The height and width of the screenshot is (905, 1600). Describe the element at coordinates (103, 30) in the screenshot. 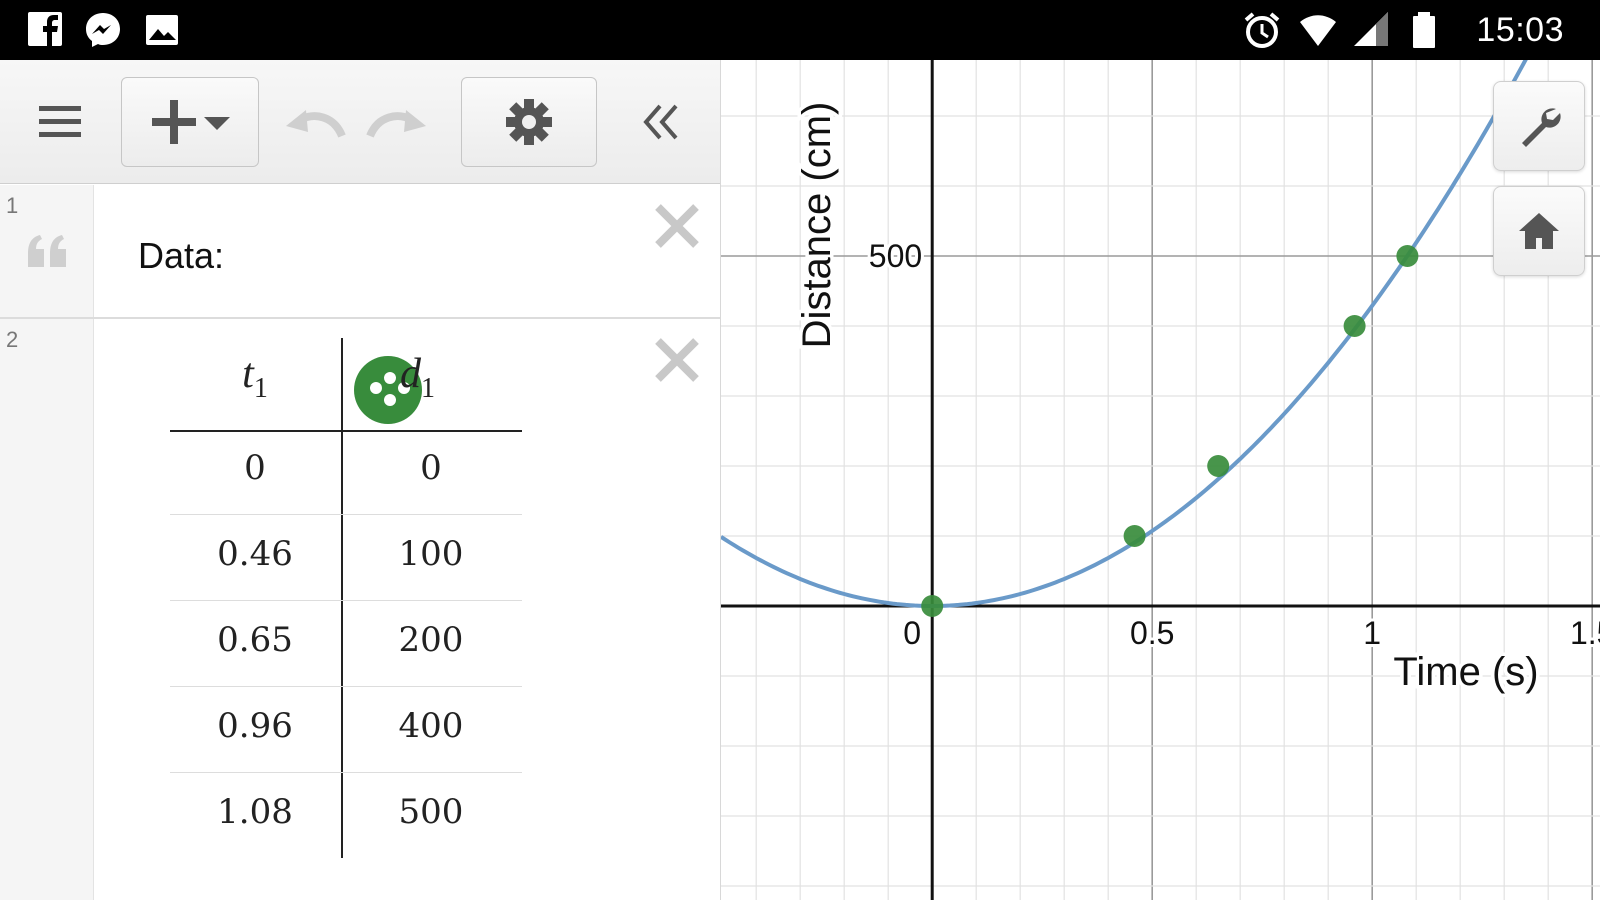

I see `messenger-icon` at that location.